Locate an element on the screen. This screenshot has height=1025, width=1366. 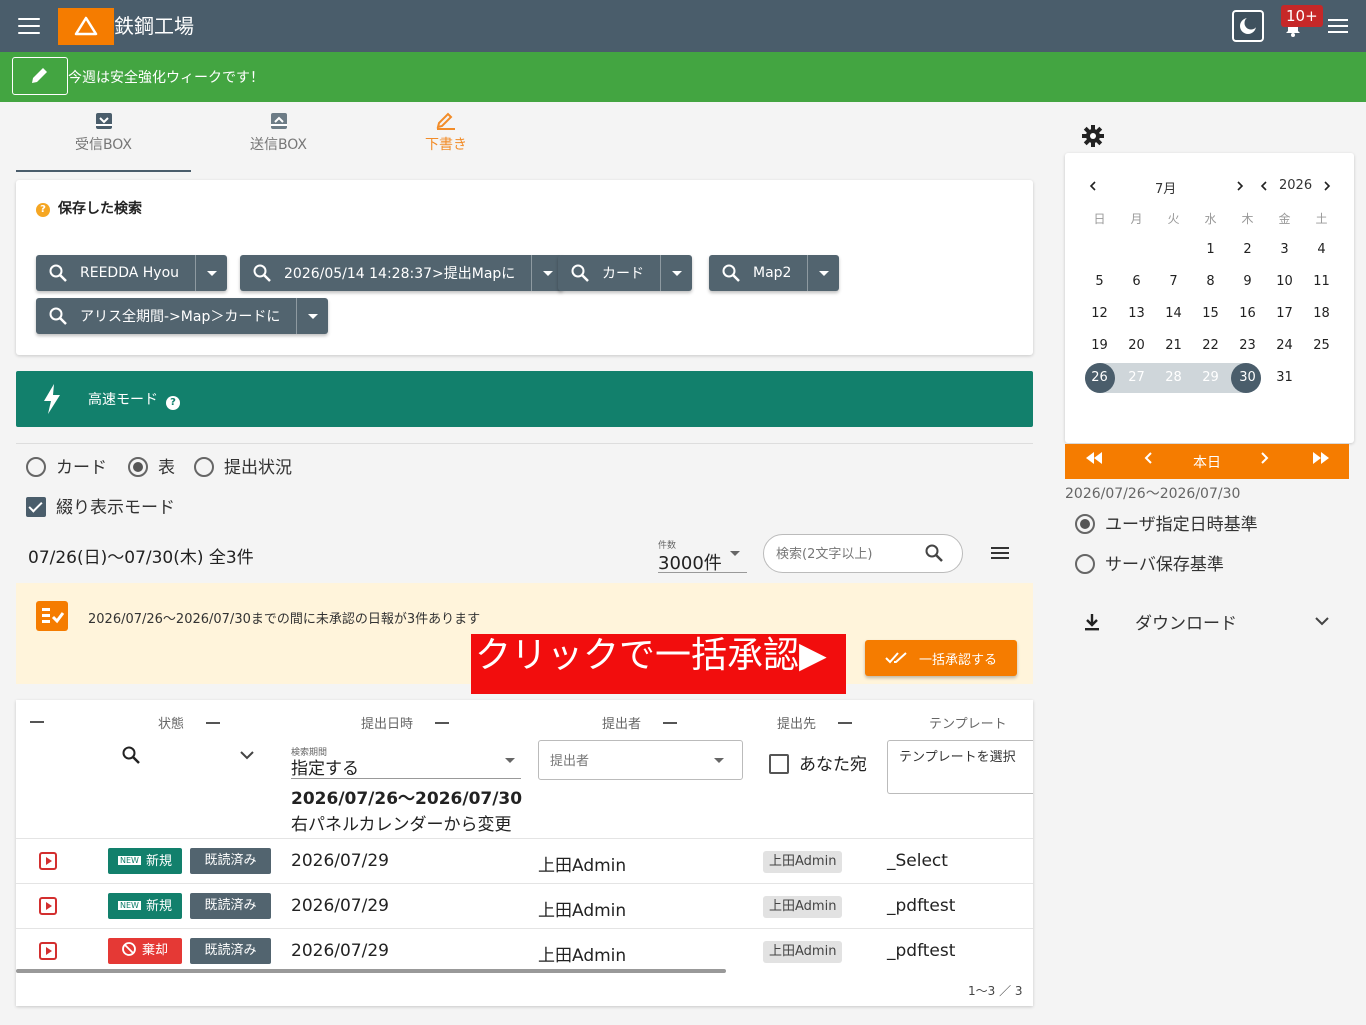
saved-search-chip: アリス全期間->Map＞カードに is located at coordinates (182, 316).